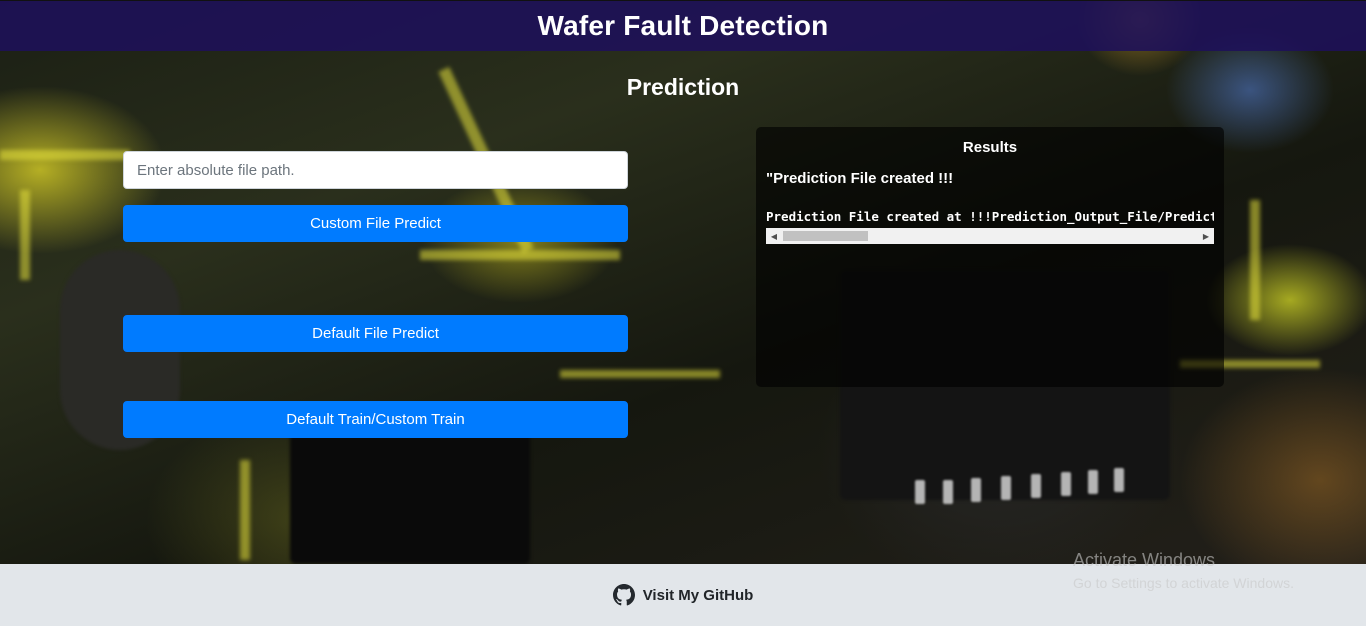 The image size is (1366, 626). Describe the element at coordinates (1206, 236) in the screenshot. I see `scroll-right-icon: ▶` at that location.